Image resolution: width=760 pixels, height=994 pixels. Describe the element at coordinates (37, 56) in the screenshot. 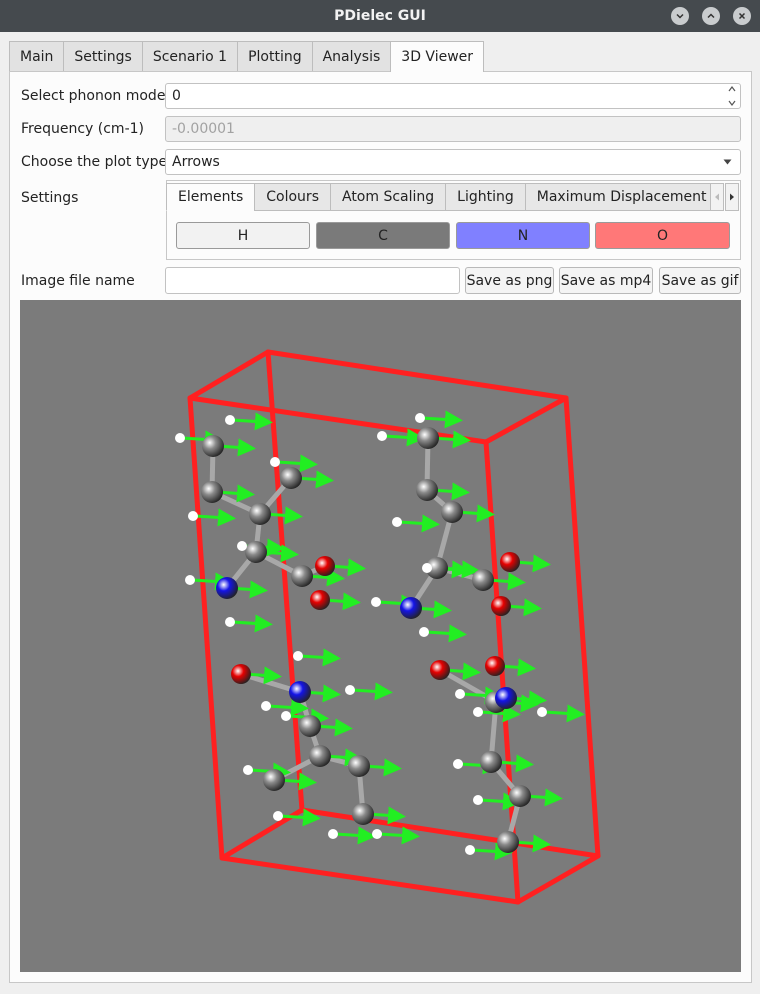

I see `tab-main: Main` at that location.